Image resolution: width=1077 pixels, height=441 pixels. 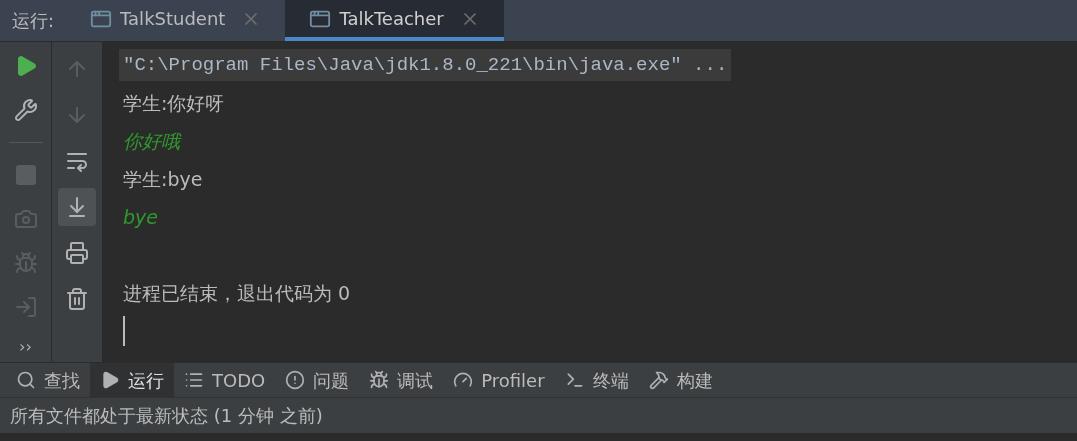 What do you see at coordinates (194, 380) in the screenshot?
I see `list-icon` at bounding box center [194, 380].